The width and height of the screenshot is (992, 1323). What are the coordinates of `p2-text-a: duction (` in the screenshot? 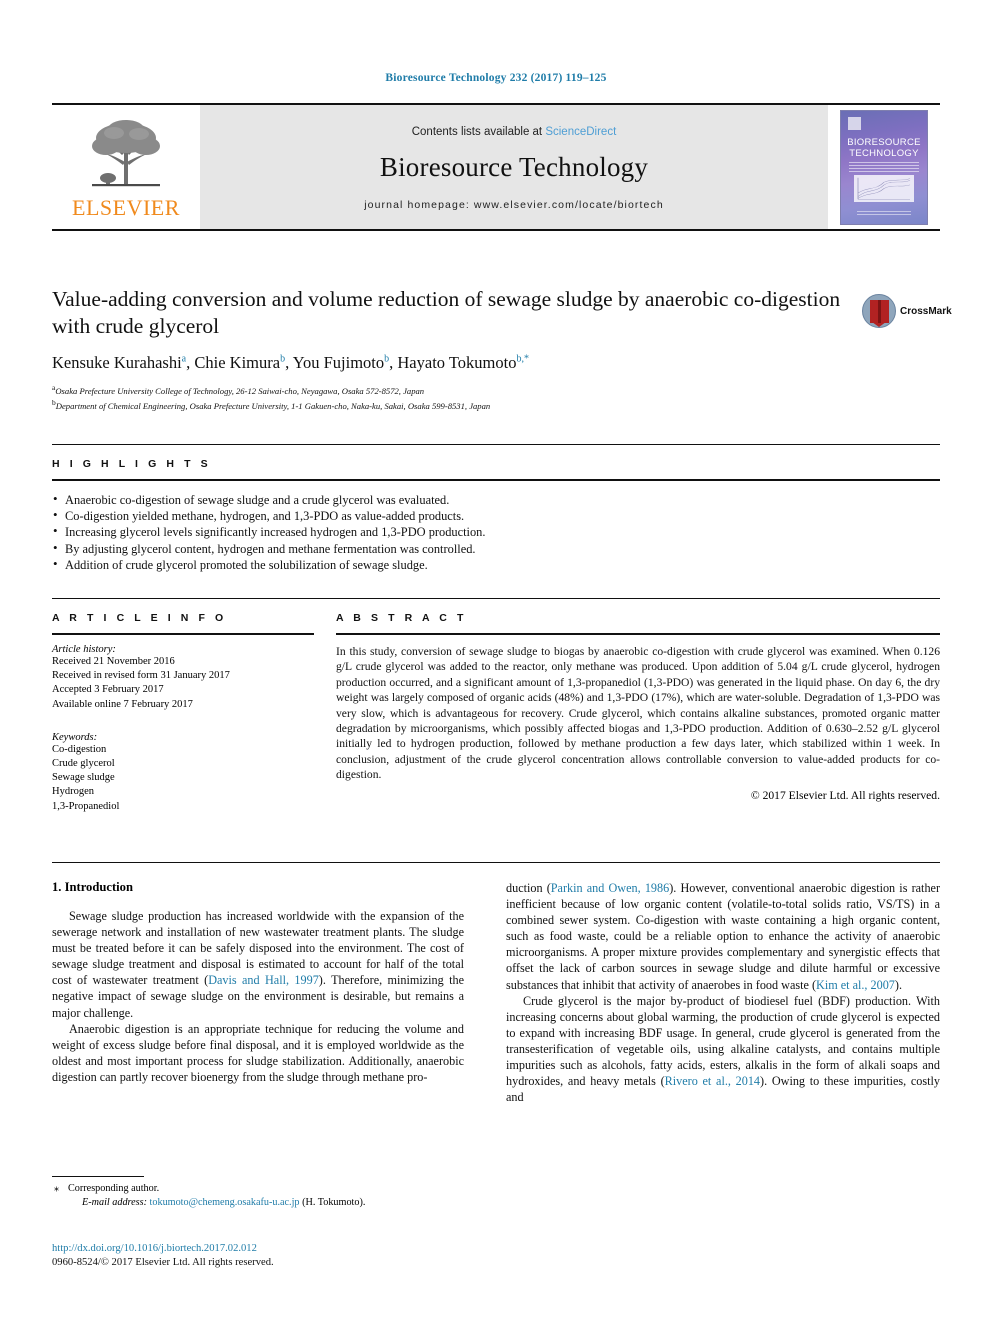 It's located at (528, 888).